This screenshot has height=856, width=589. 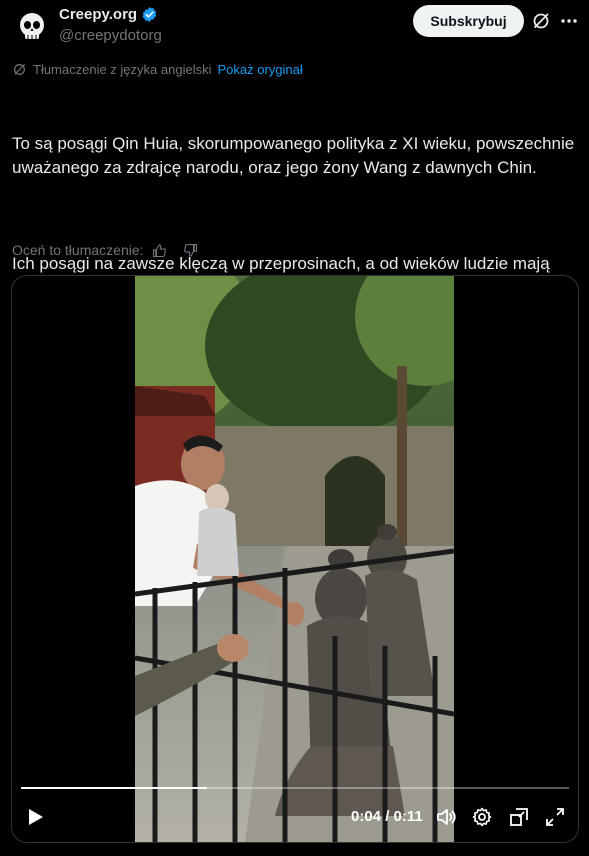 I want to click on show-original-link: Pokaż oryginał, so click(x=259, y=69).